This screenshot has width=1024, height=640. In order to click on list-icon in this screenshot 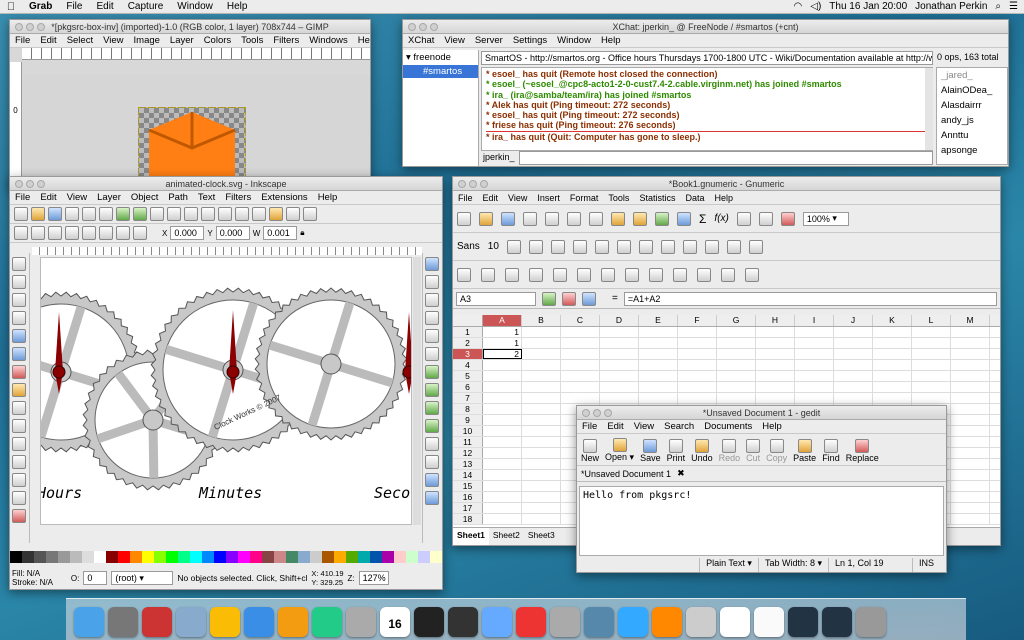, I will do `click(728, 274)`.